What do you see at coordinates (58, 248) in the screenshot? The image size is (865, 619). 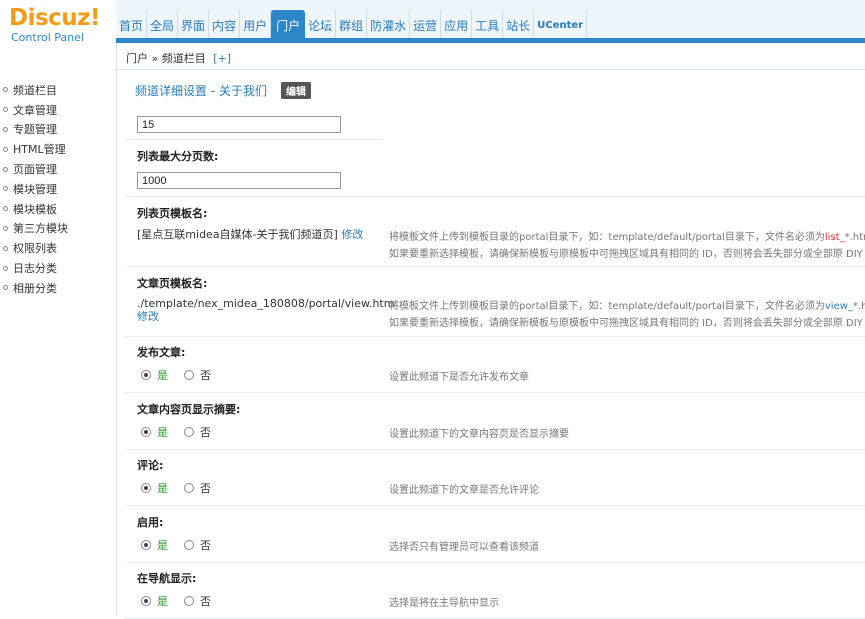 I see `sidebar-item: 权限列表` at bounding box center [58, 248].